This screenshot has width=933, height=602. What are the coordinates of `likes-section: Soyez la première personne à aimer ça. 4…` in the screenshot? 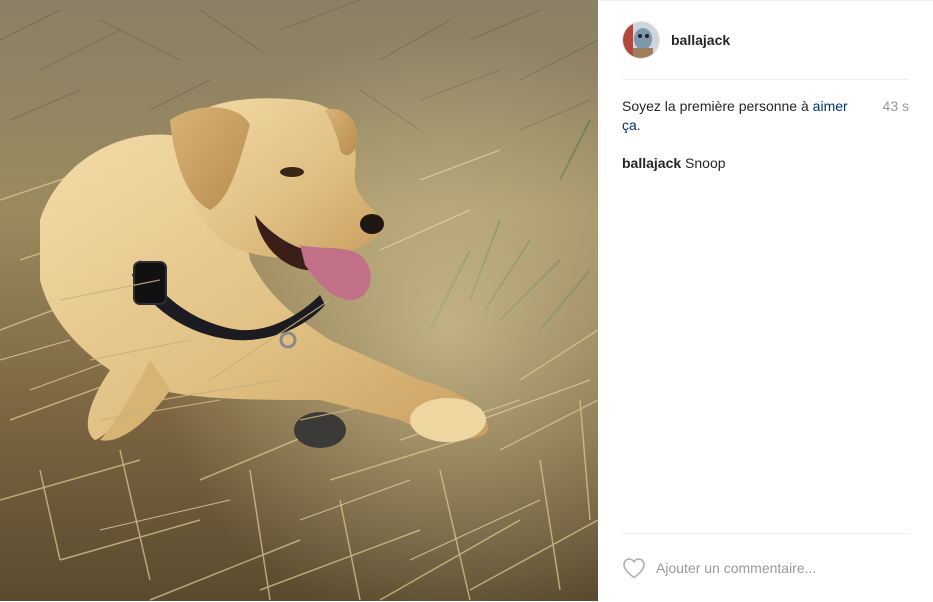 It's located at (765, 116).